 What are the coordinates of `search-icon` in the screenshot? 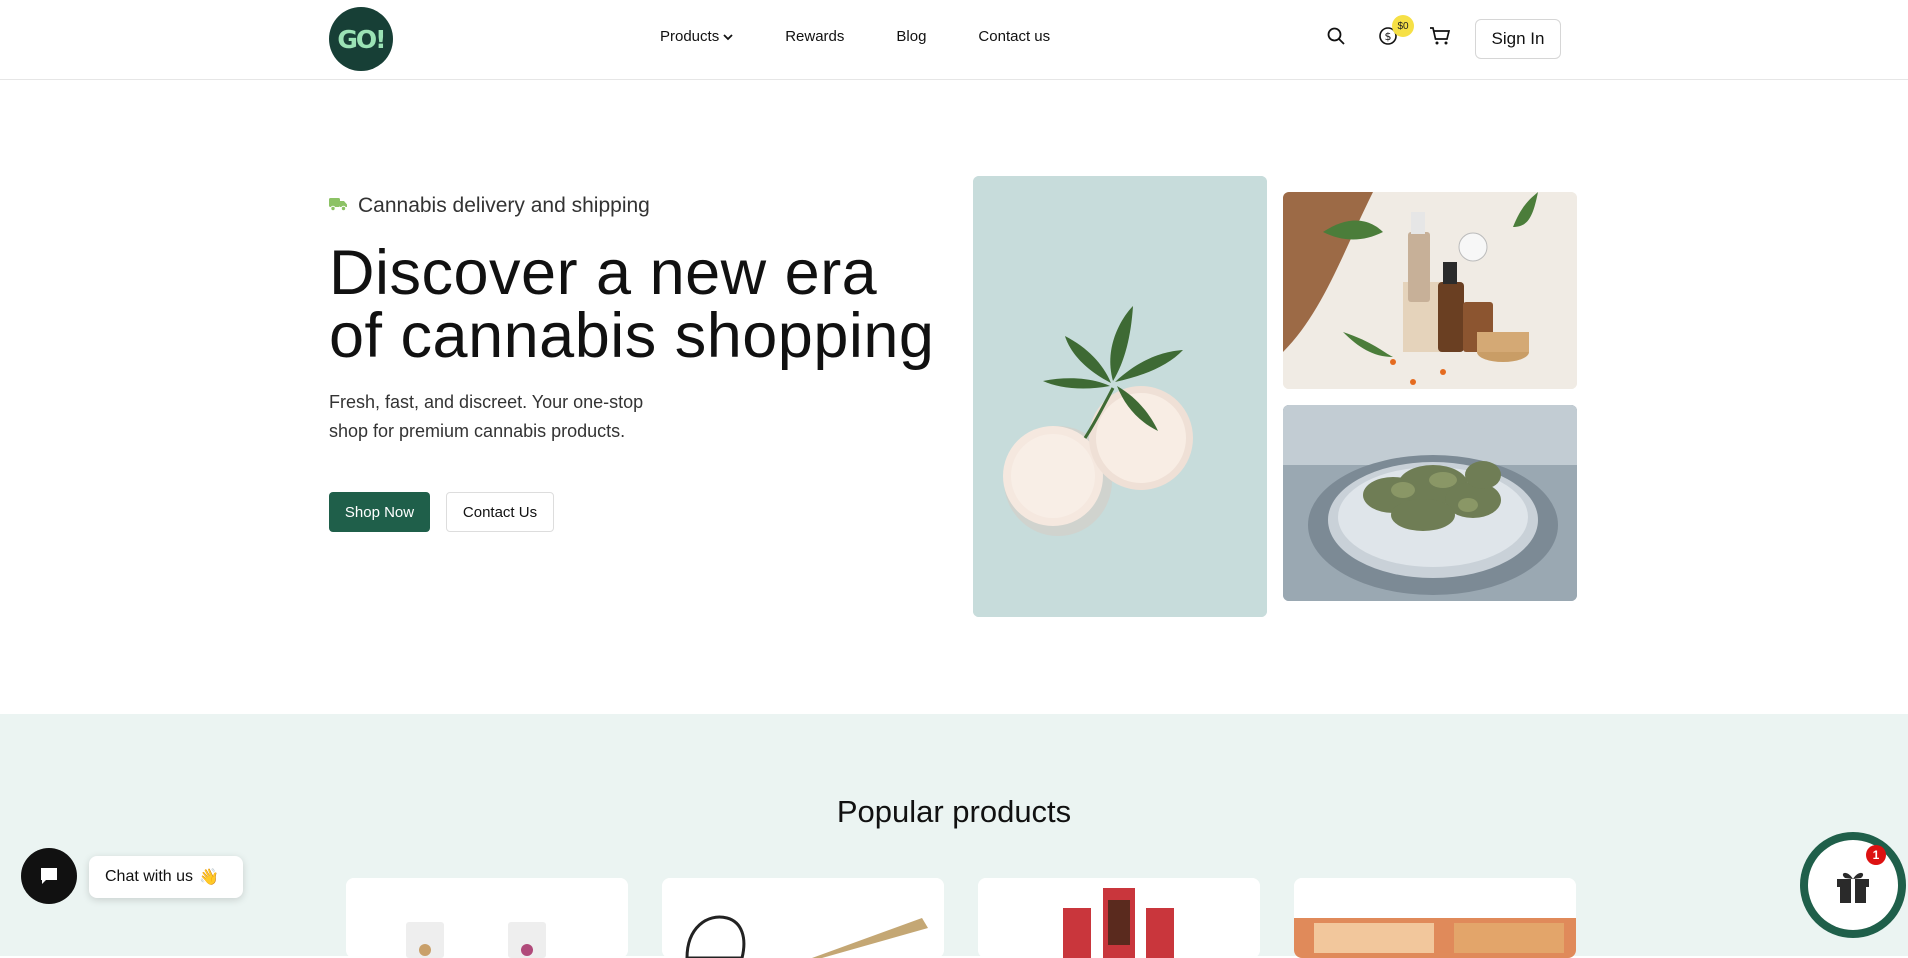 It's located at (1336, 36).